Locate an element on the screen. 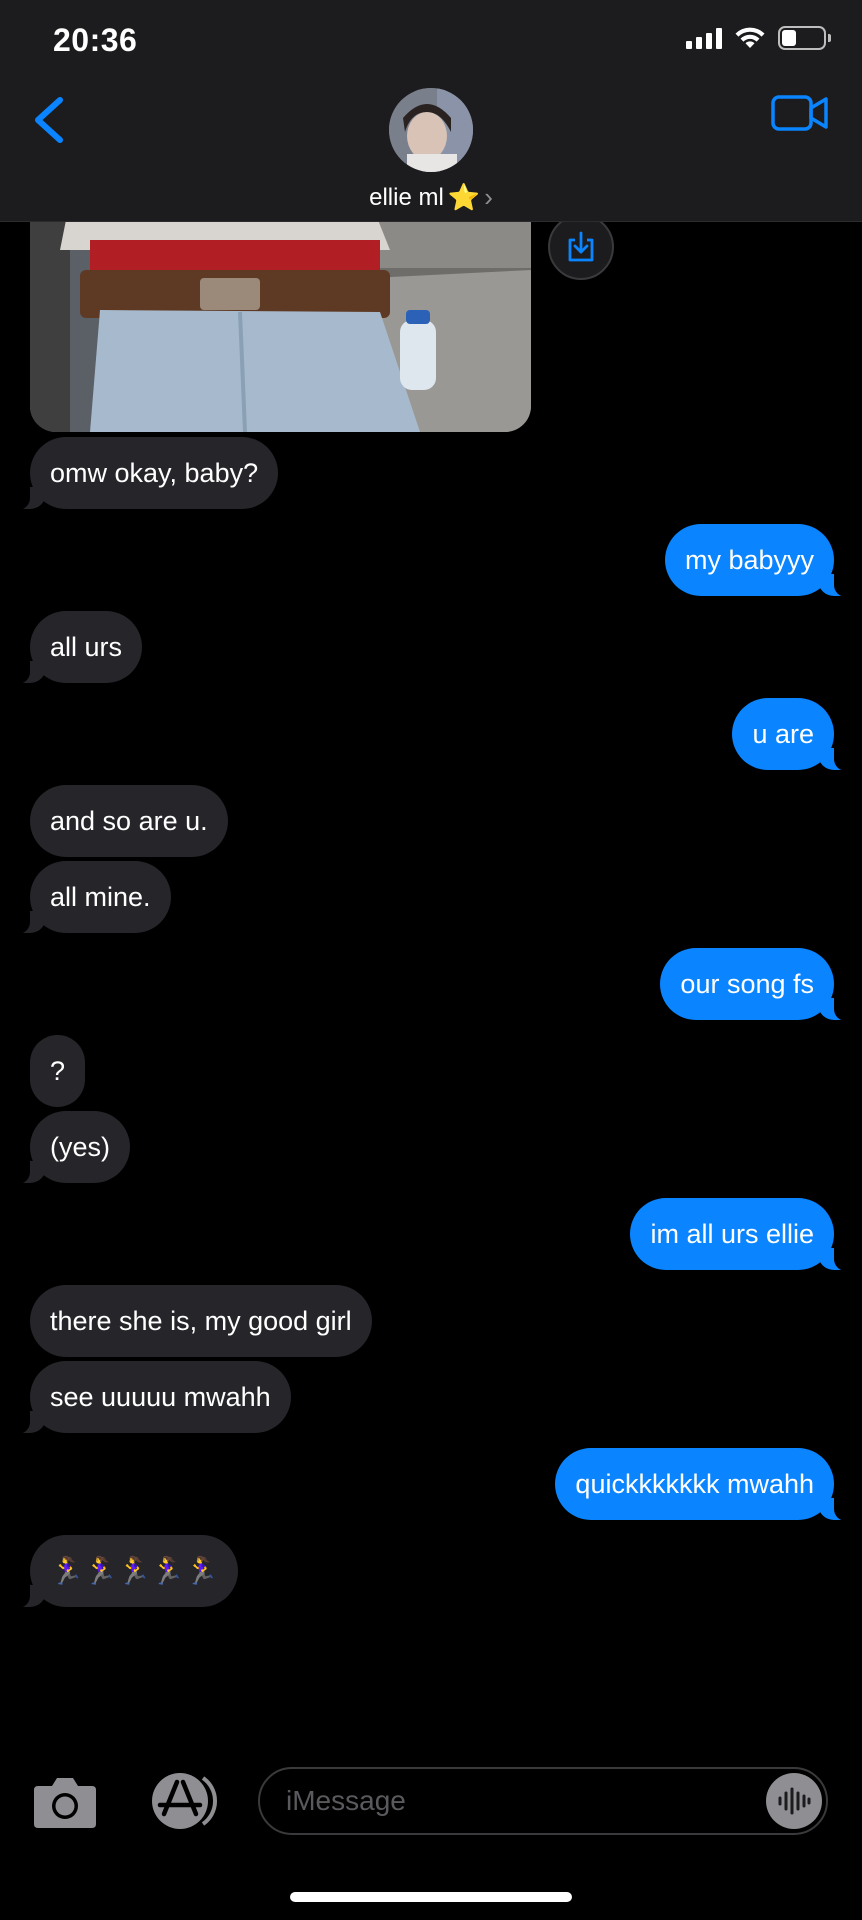 The width and height of the screenshot is (862, 1920). status-icons is located at coordinates (758, 38).